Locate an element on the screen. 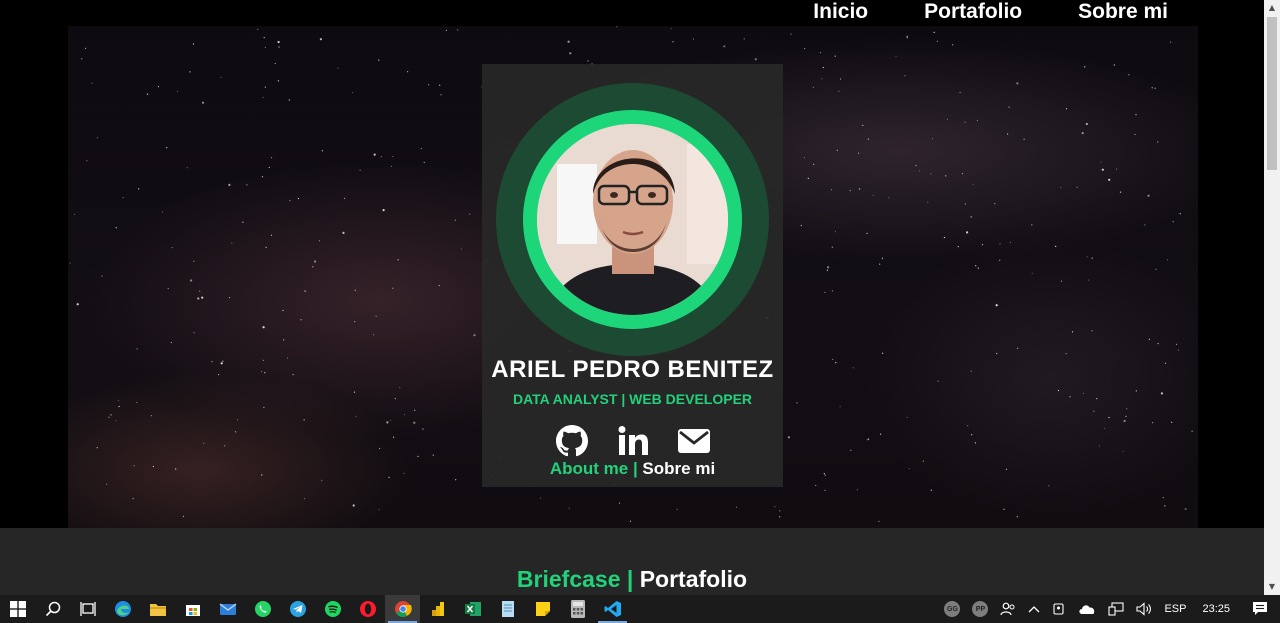 Image resolution: width=1280 pixels, height=623 pixels. taskbar-edge is located at coordinates (122, 609).